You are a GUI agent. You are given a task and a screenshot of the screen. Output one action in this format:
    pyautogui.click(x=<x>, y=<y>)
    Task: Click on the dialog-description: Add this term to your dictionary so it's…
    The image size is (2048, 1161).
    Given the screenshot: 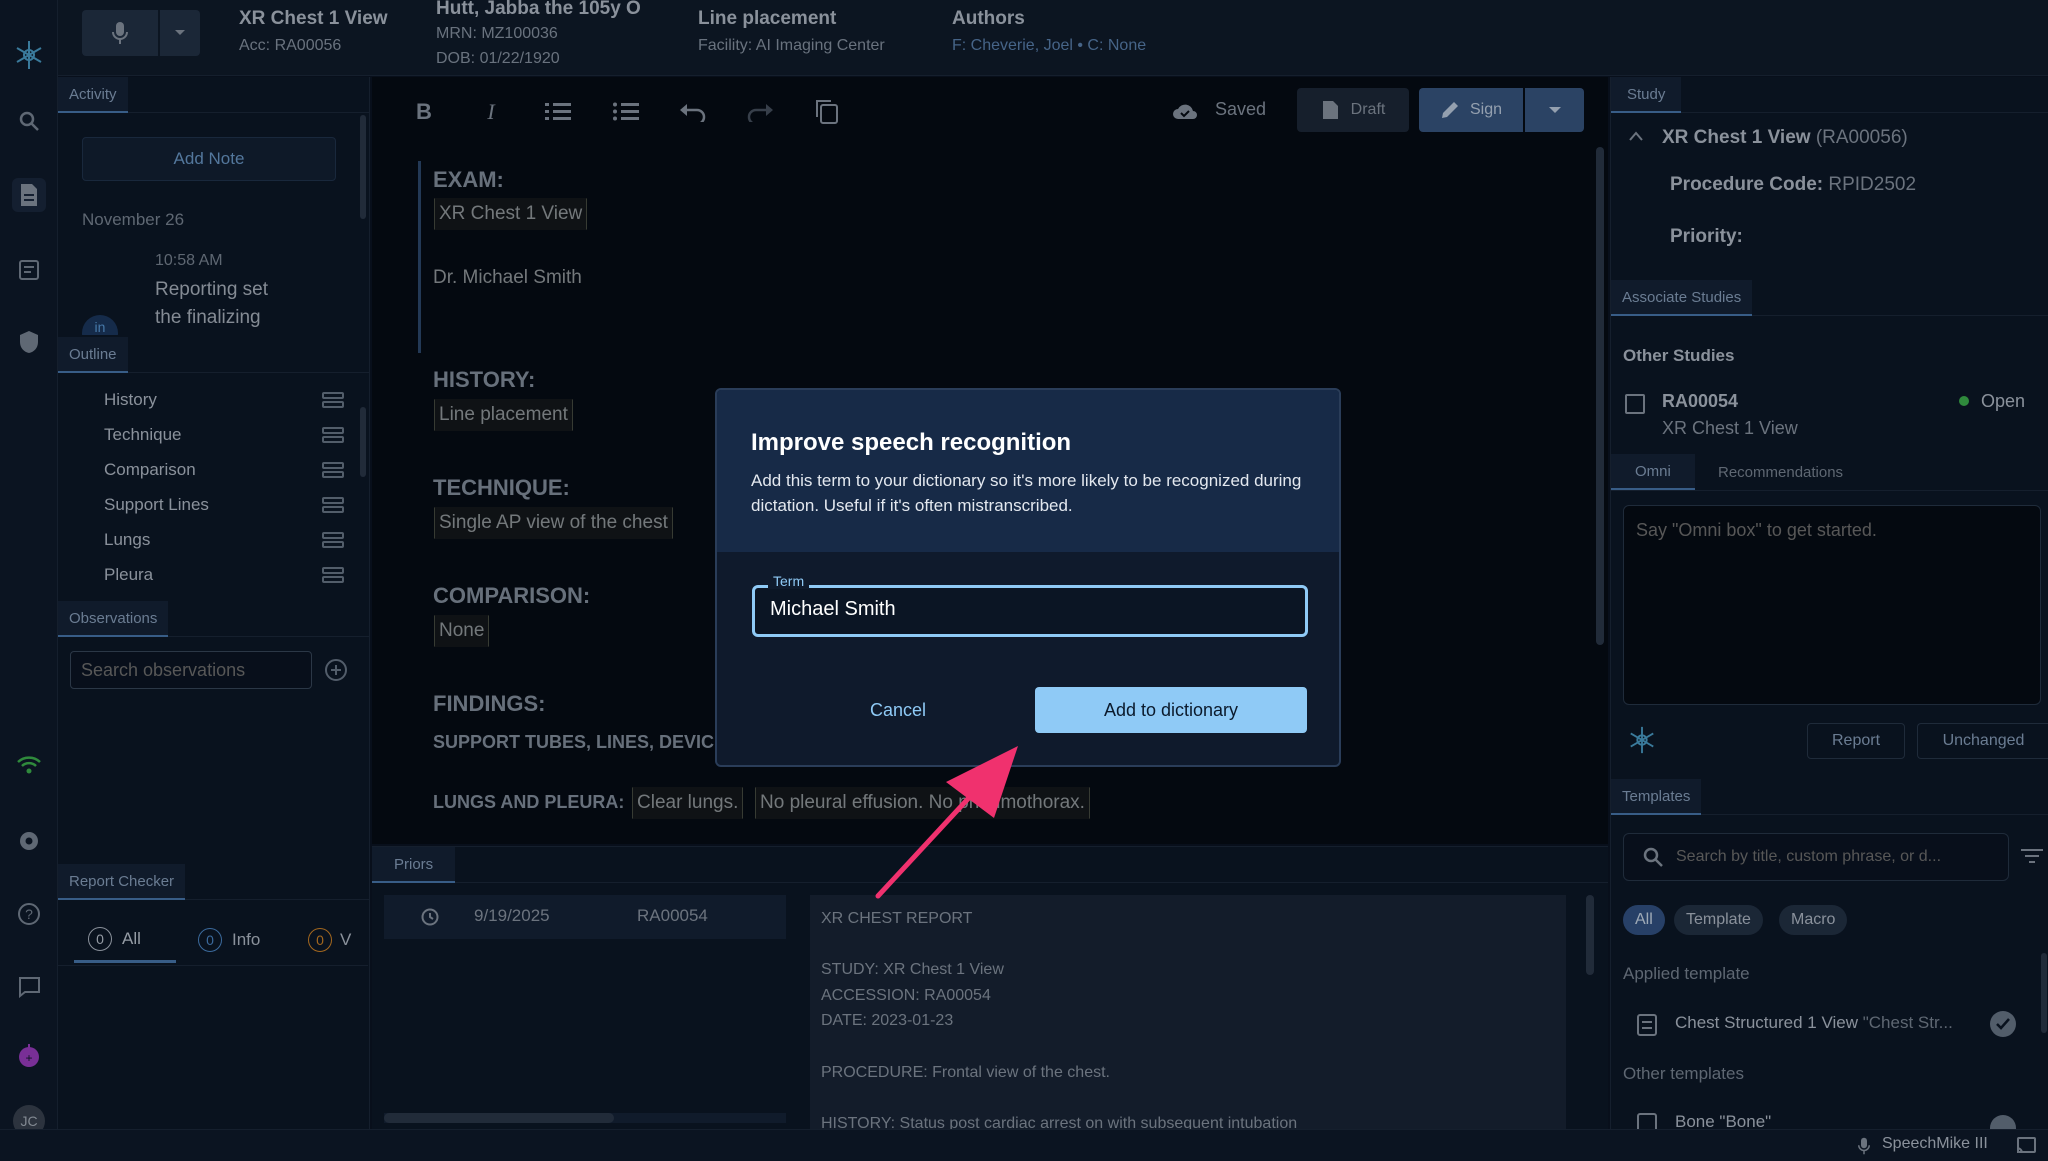 What is the action you would take?
    pyautogui.click(x=1026, y=493)
    